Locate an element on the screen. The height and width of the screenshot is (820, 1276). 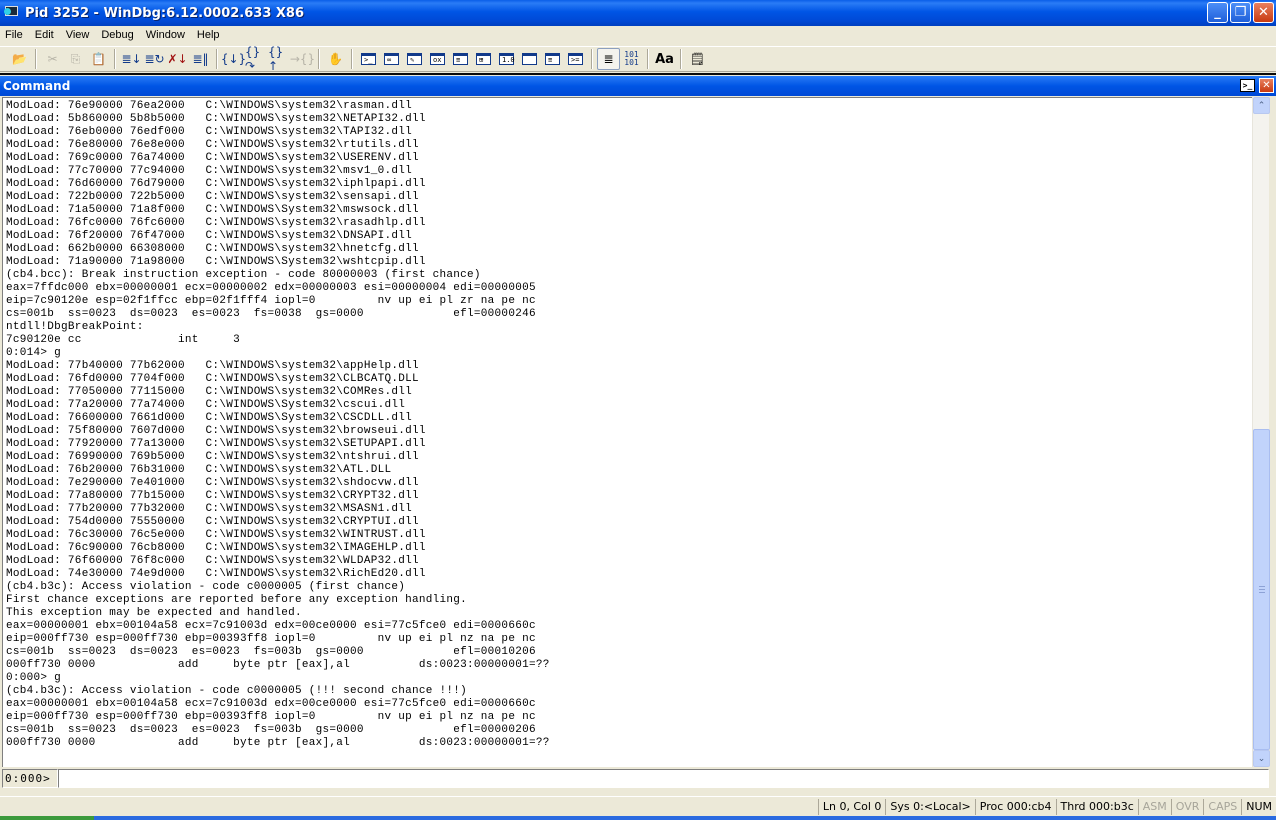
step-over-icon: {}↷ is located at coordinates (253, 59).